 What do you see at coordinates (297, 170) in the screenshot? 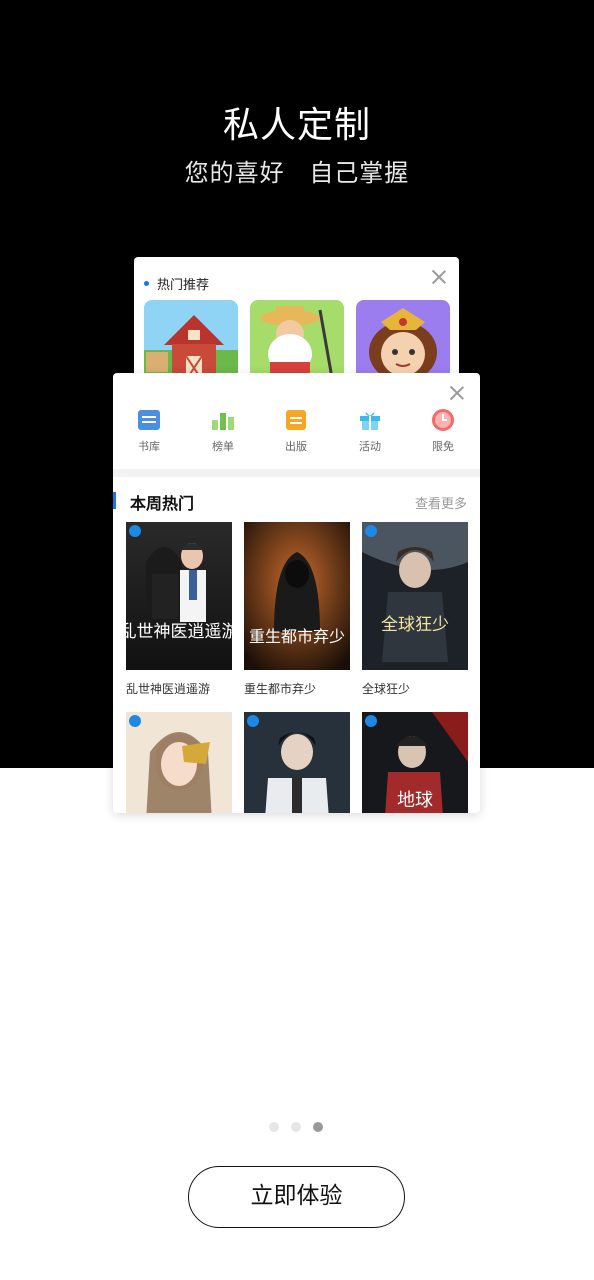
I see `page-subtitle: 您的喜好 自己掌握` at bounding box center [297, 170].